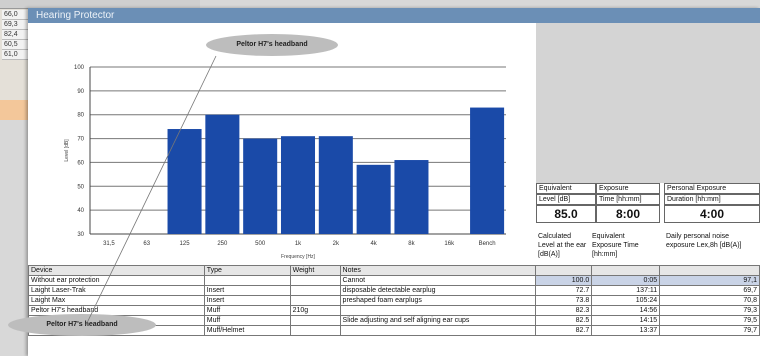  Describe the element at coordinates (16, 45) in the screenshot. I see `background-cell: 60,5` at that location.